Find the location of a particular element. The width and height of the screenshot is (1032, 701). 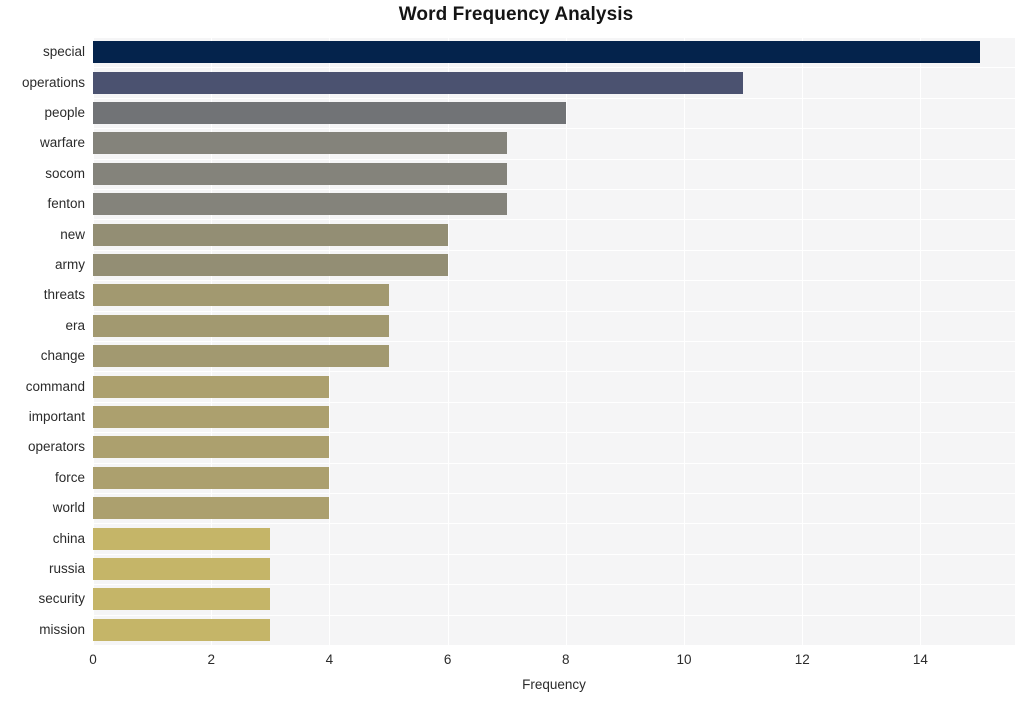

y-tick-label: operators is located at coordinates (56, 447).